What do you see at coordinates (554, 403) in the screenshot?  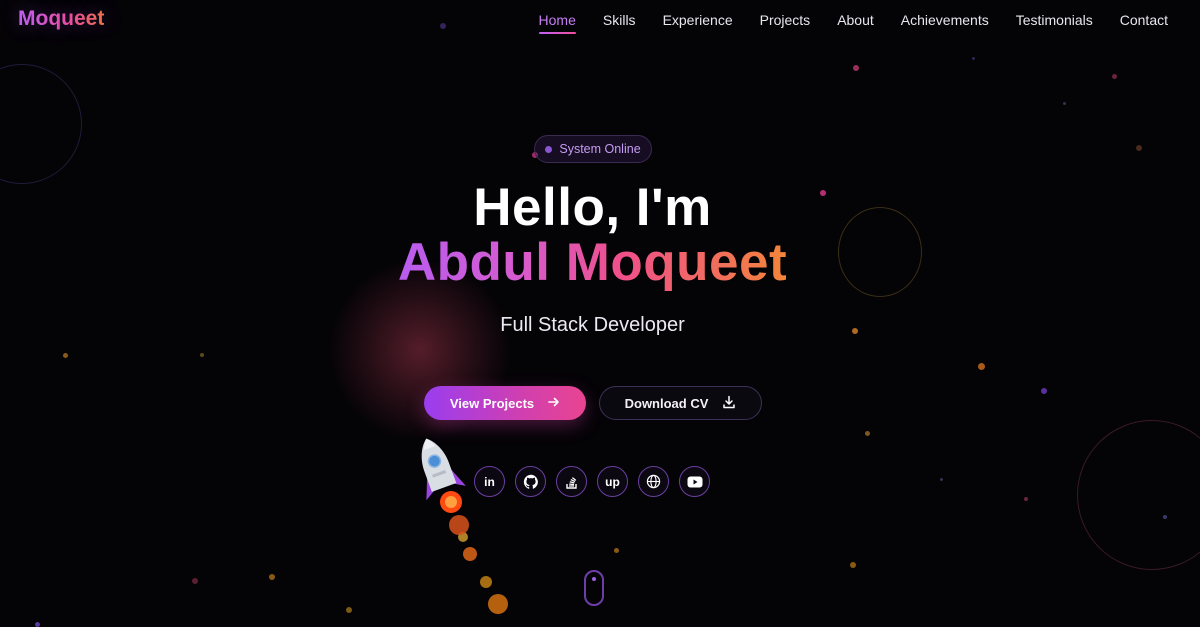 I see `arrow-right-icon` at bounding box center [554, 403].